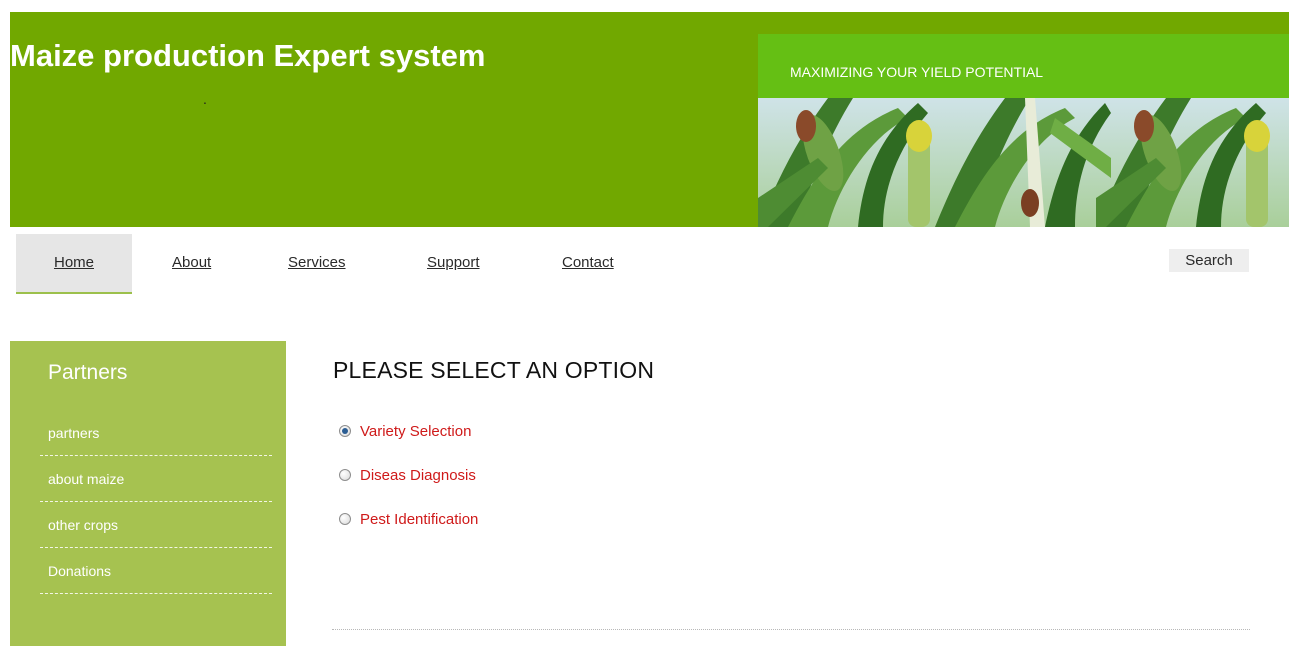  What do you see at coordinates (74, 264) in the screenshot?
I see `nav-home-link: Home` at bounding box center [74, 264].